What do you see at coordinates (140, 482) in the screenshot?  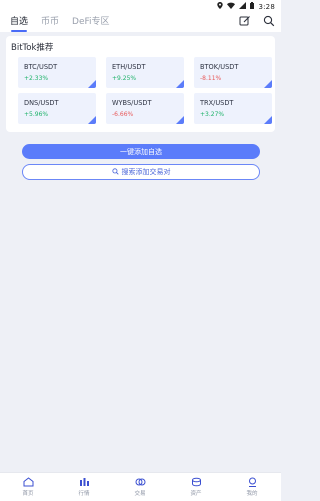 I see `trade-icon` at bounding box center [140, 482].